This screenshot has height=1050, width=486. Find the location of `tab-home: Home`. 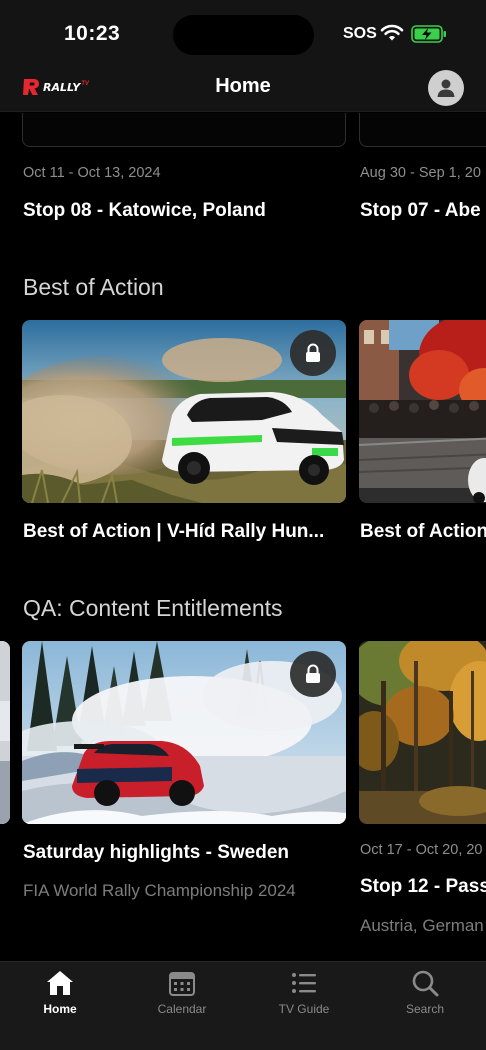

tab-home: Home is located at coordinates (60, 992).